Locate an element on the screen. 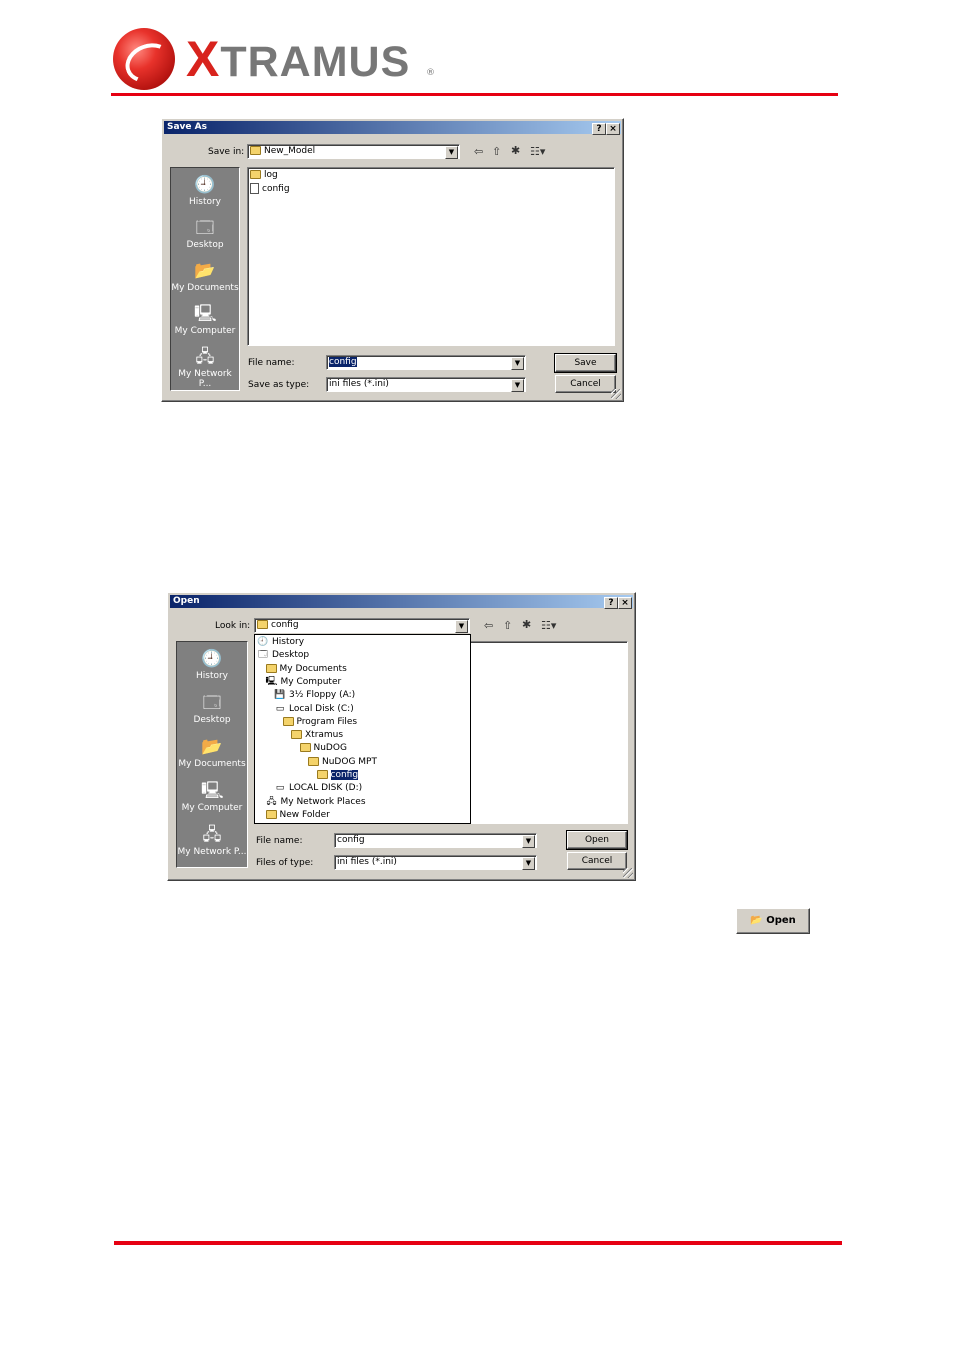 This screenshot has height=1350, width=954. file-type-label: Save as type: is located at coordinates (279, 385).